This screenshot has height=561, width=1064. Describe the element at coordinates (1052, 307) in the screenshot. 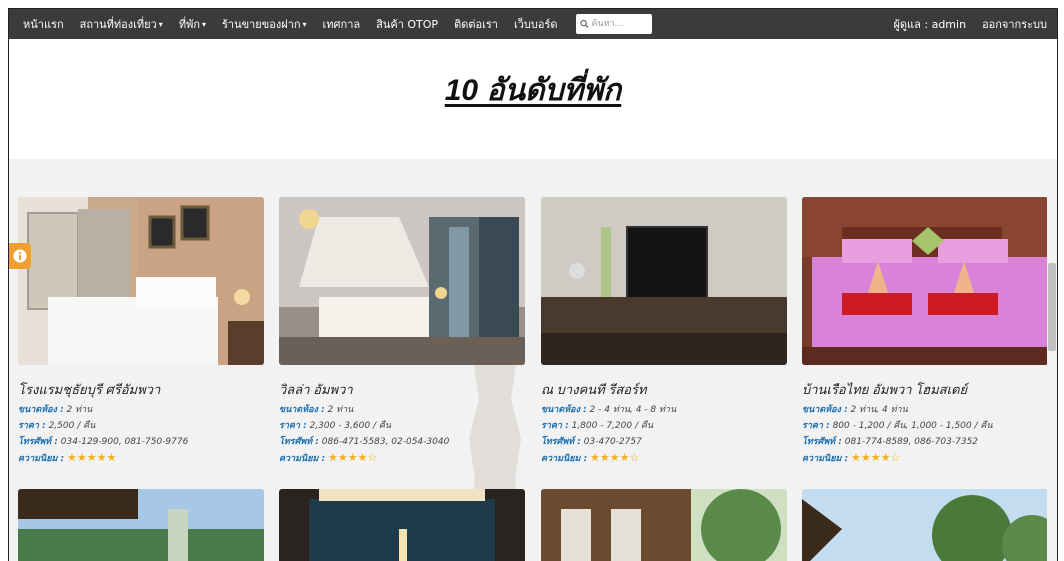

I see `scrollbar-thumb` at that location.